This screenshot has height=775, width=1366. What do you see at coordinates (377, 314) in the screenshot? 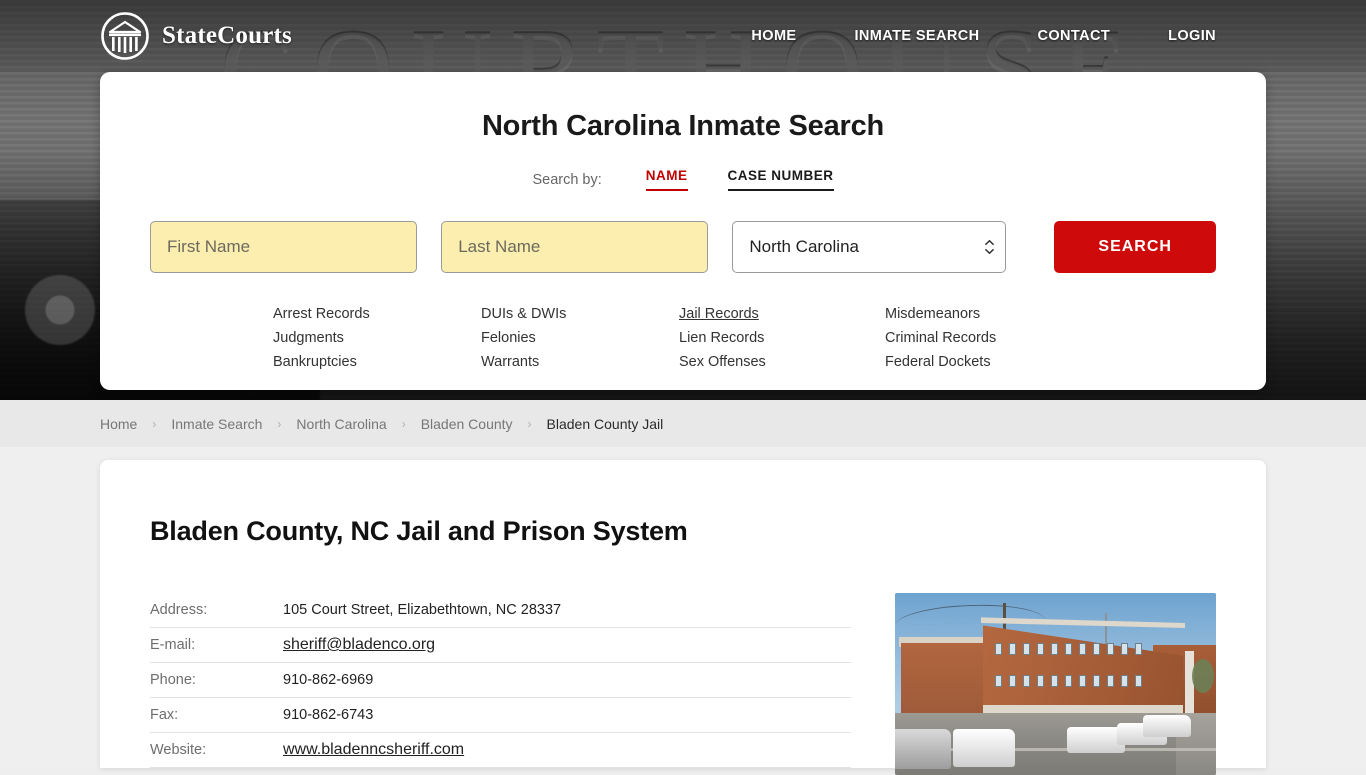
I see `quick-link-arrest-records: Arrest Records` at bounding box center [377, 314].